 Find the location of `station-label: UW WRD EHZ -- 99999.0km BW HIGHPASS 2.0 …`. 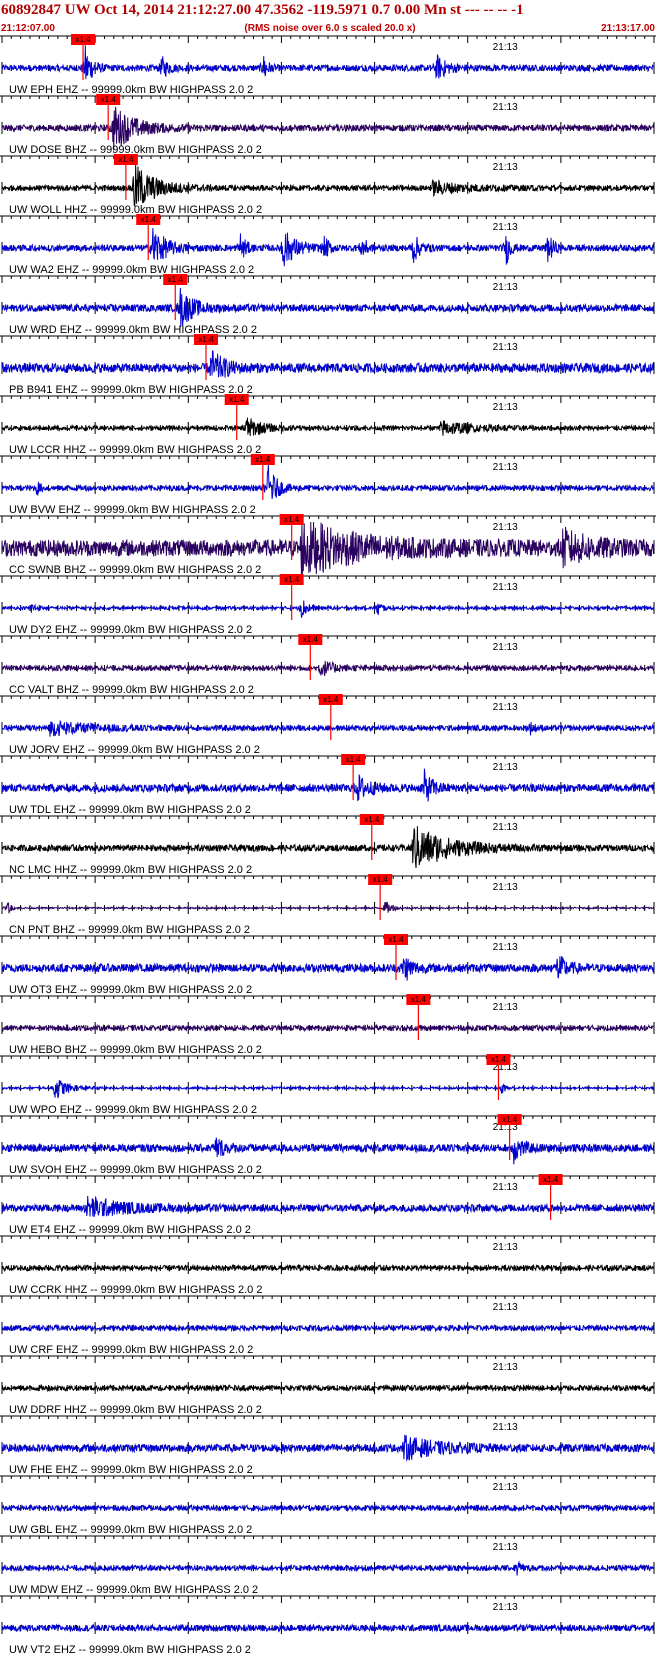

station-label: UW WRD EHZ -- 99999.0km BW HIGHPASS 2.0 … is located at coordinates (133, 330).